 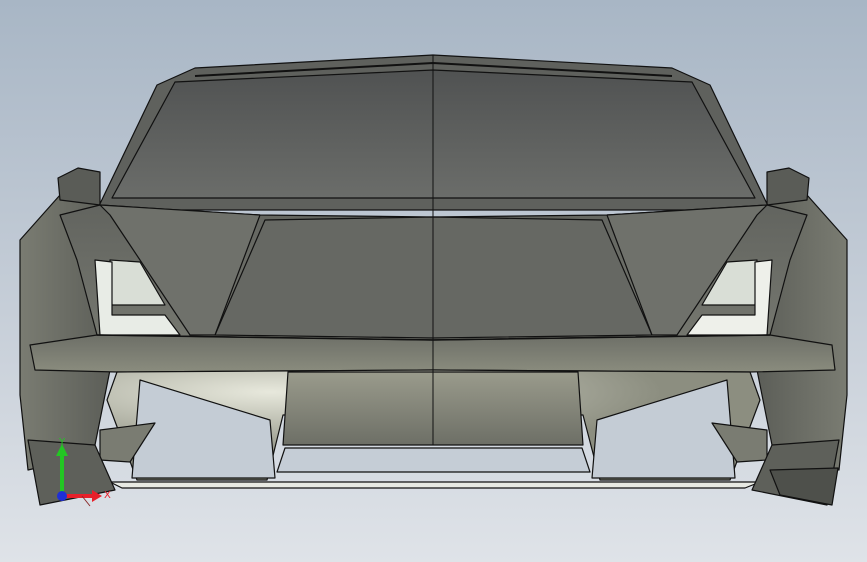 I want to click on orientation-triad: Y X, so click(x=83, y=472).